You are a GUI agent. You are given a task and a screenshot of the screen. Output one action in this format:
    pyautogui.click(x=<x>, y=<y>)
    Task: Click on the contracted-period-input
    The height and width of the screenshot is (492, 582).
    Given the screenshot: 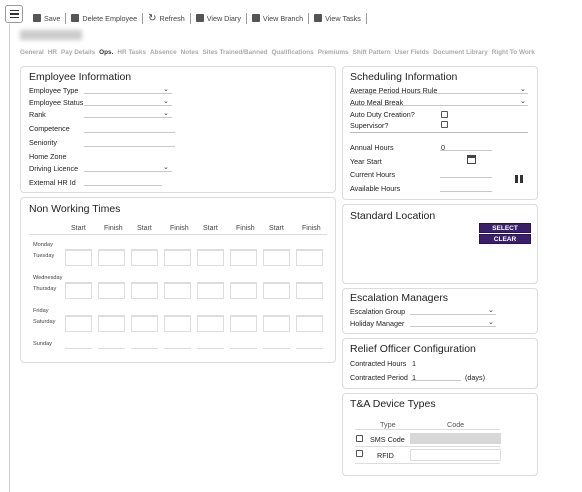 What is the action you would take?
    pyautogui.click(x=436, y=376)
    